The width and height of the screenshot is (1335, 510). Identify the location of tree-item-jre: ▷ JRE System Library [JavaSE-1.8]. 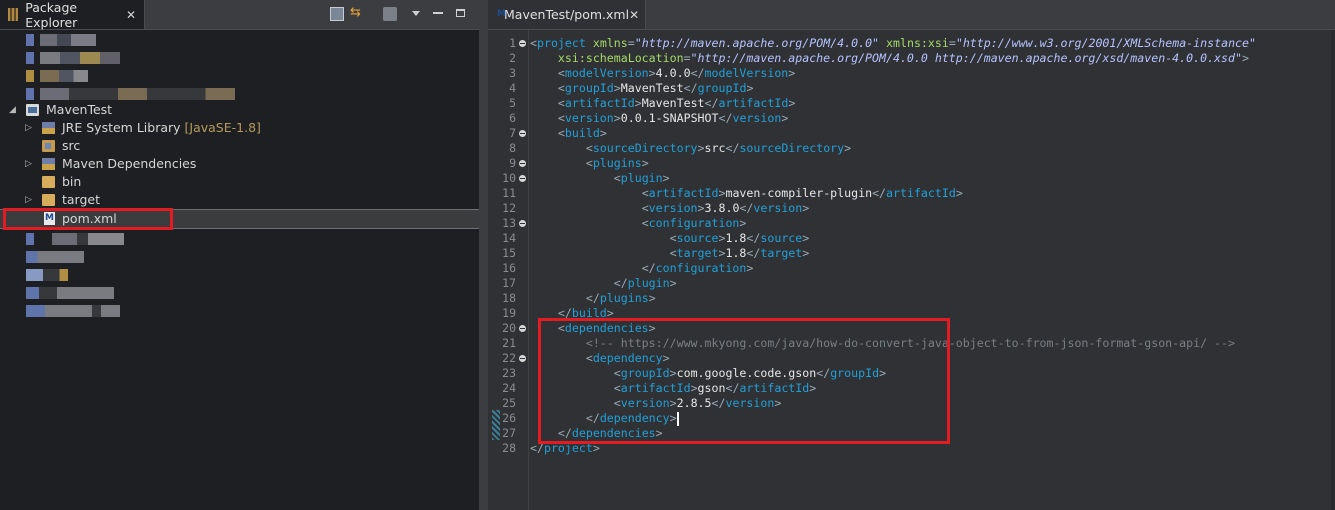
(239, 128).